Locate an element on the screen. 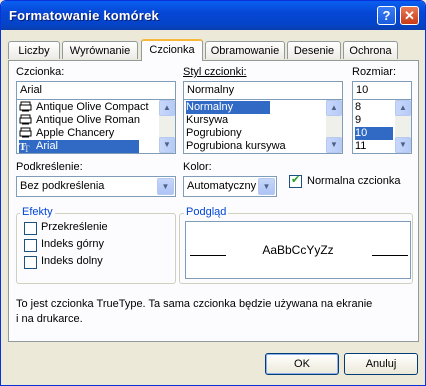  close-button: ✕ is located at coordinates (409, 15).